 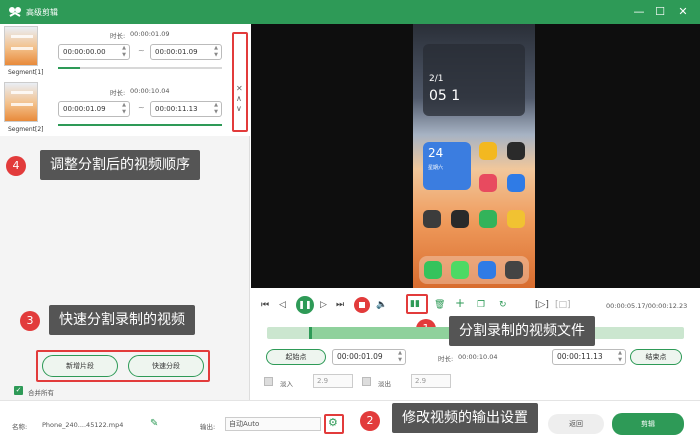 I want to click on trim-end-input: 00:00:11.13 ▲ ▼, so click(x=589, y=357).